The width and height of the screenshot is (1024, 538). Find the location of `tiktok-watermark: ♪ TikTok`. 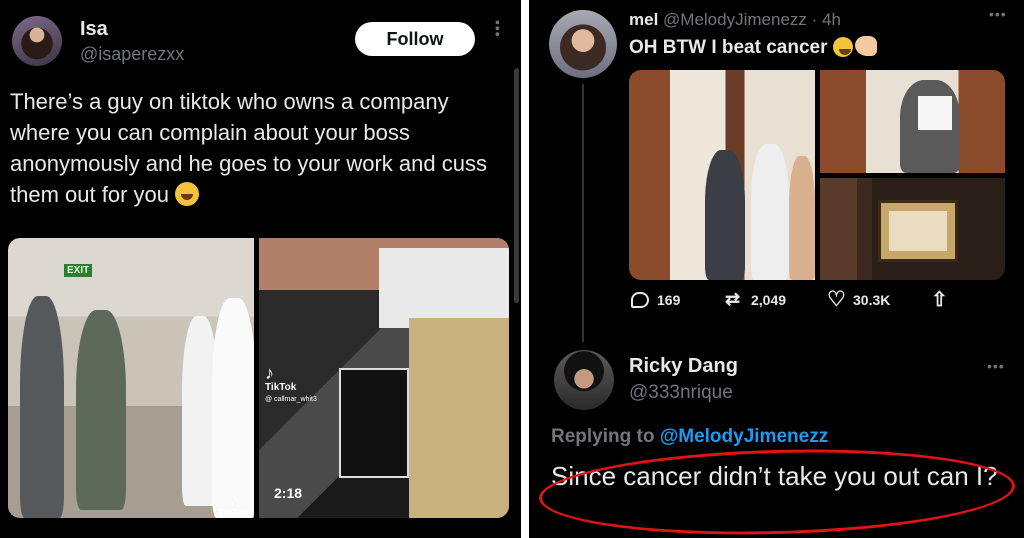

tiktok-watermark: ♪ TikTok is located at coordinates (233, 504).